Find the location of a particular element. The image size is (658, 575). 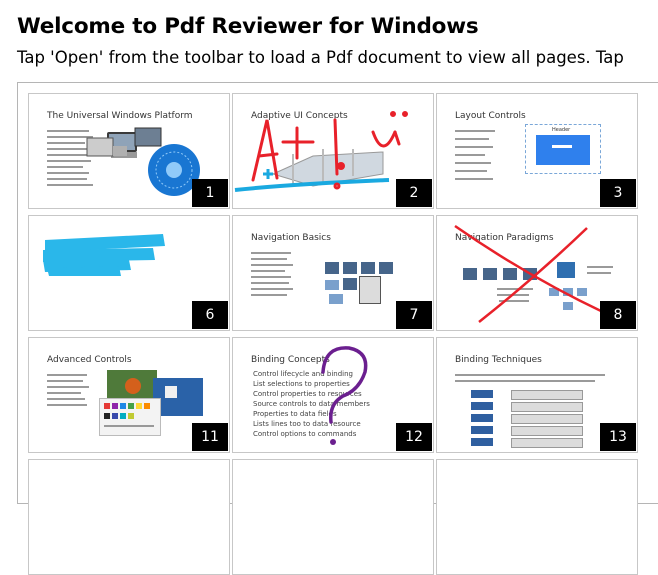

page-thumbnail-6: 6 is located at coordinates (129, 273).